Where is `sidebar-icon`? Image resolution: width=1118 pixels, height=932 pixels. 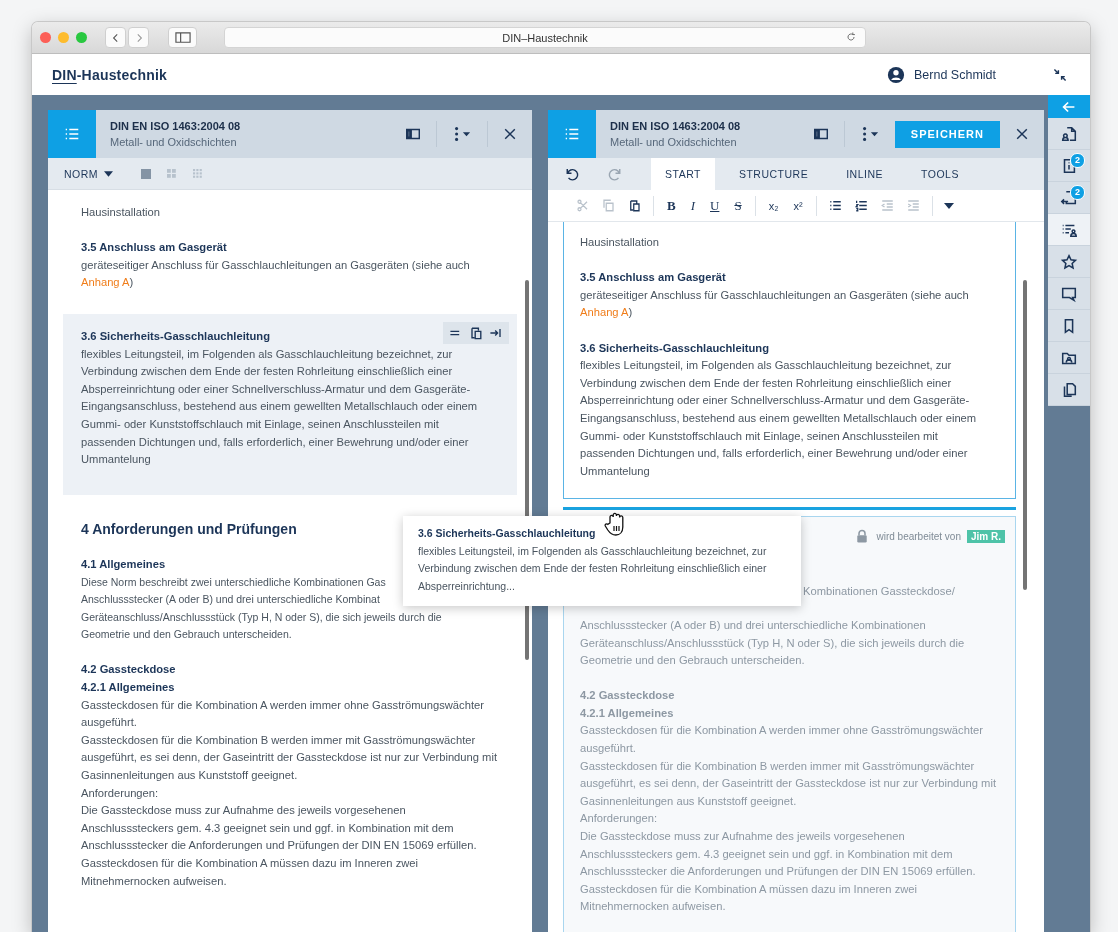
sidebar-icon is located at coordinates (182, 37).